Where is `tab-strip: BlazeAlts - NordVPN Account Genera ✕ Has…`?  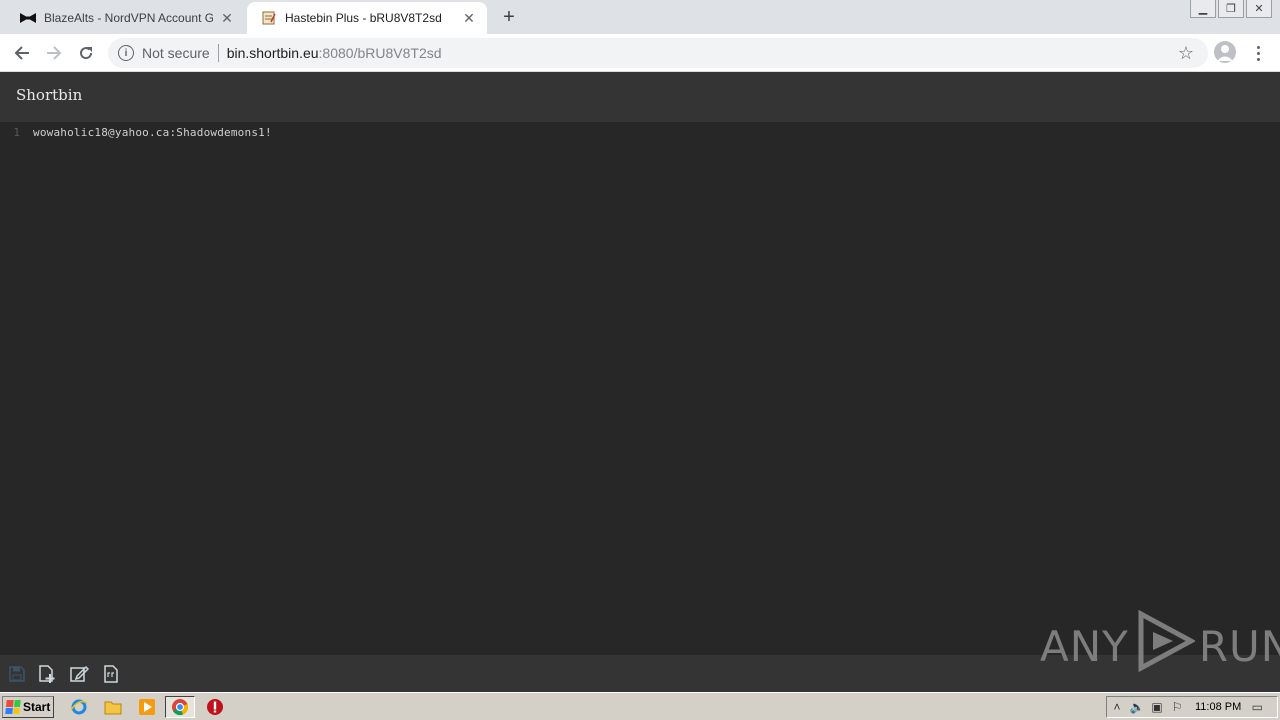
tab-strip: BlazeAlts - NordVPN Account Genera ✕ Has… is located at coordinates (640, 17).